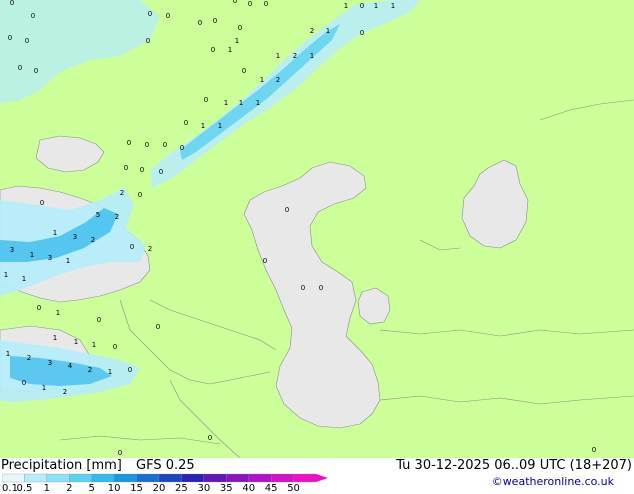  Describe the element at coordinates (181, 488) in the screenshot. I see `color-scale-tick: 25` at that location.